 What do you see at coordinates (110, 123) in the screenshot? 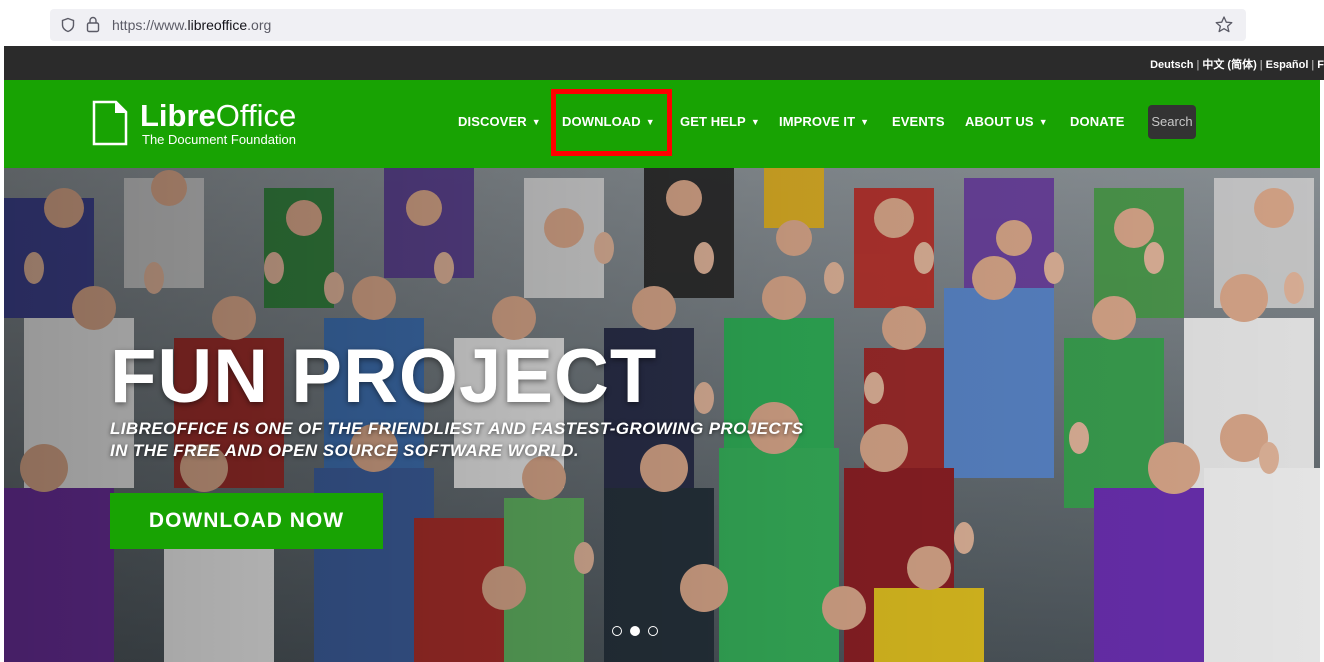
I see `document-logo-icon` at bounding box center [110, 123].